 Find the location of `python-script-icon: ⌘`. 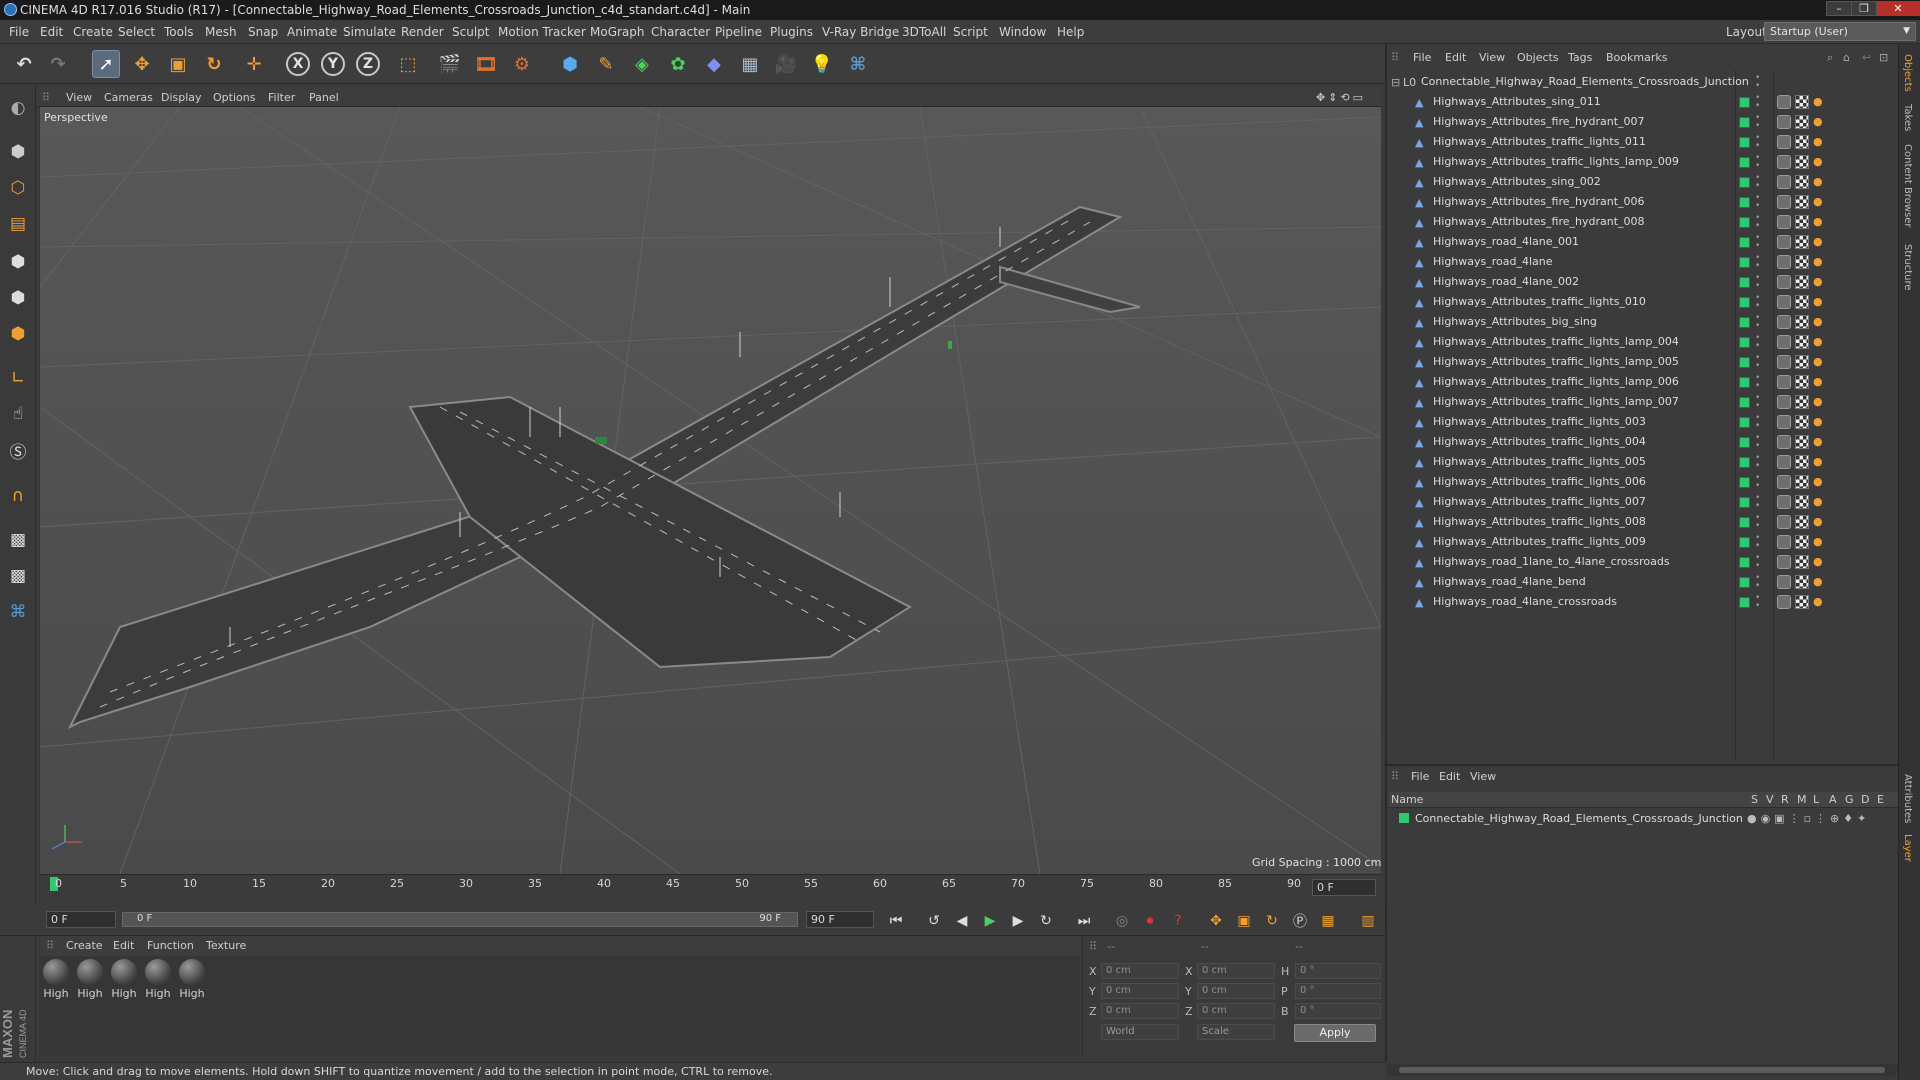

python-script-icon: ⌘ is located at coordinates (18, 612).